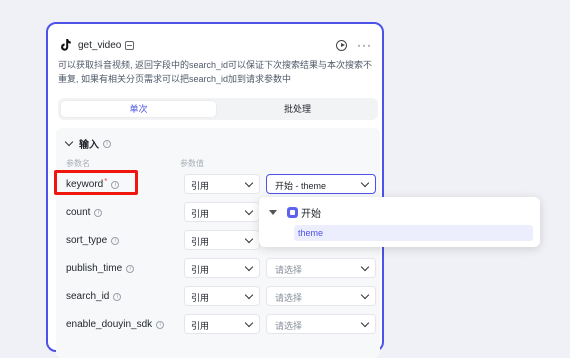  Describe the element at coordinates (413, 233) in the screenshot. I see `dropdown-option-theme: theme` at that location.